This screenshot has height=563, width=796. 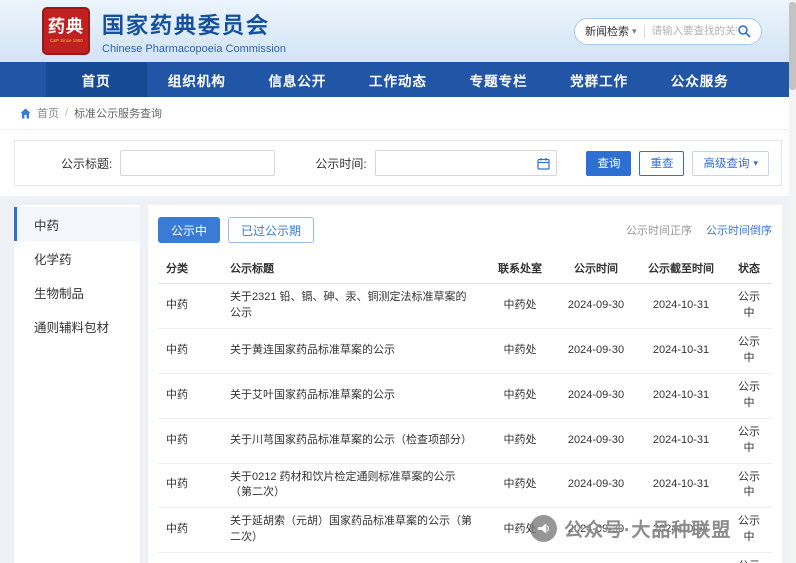 I want to click on cell-title-link: 关于2321 铅、镉、砷、汞、铜测定法标准草案的公示, so click(x=353, y=306).